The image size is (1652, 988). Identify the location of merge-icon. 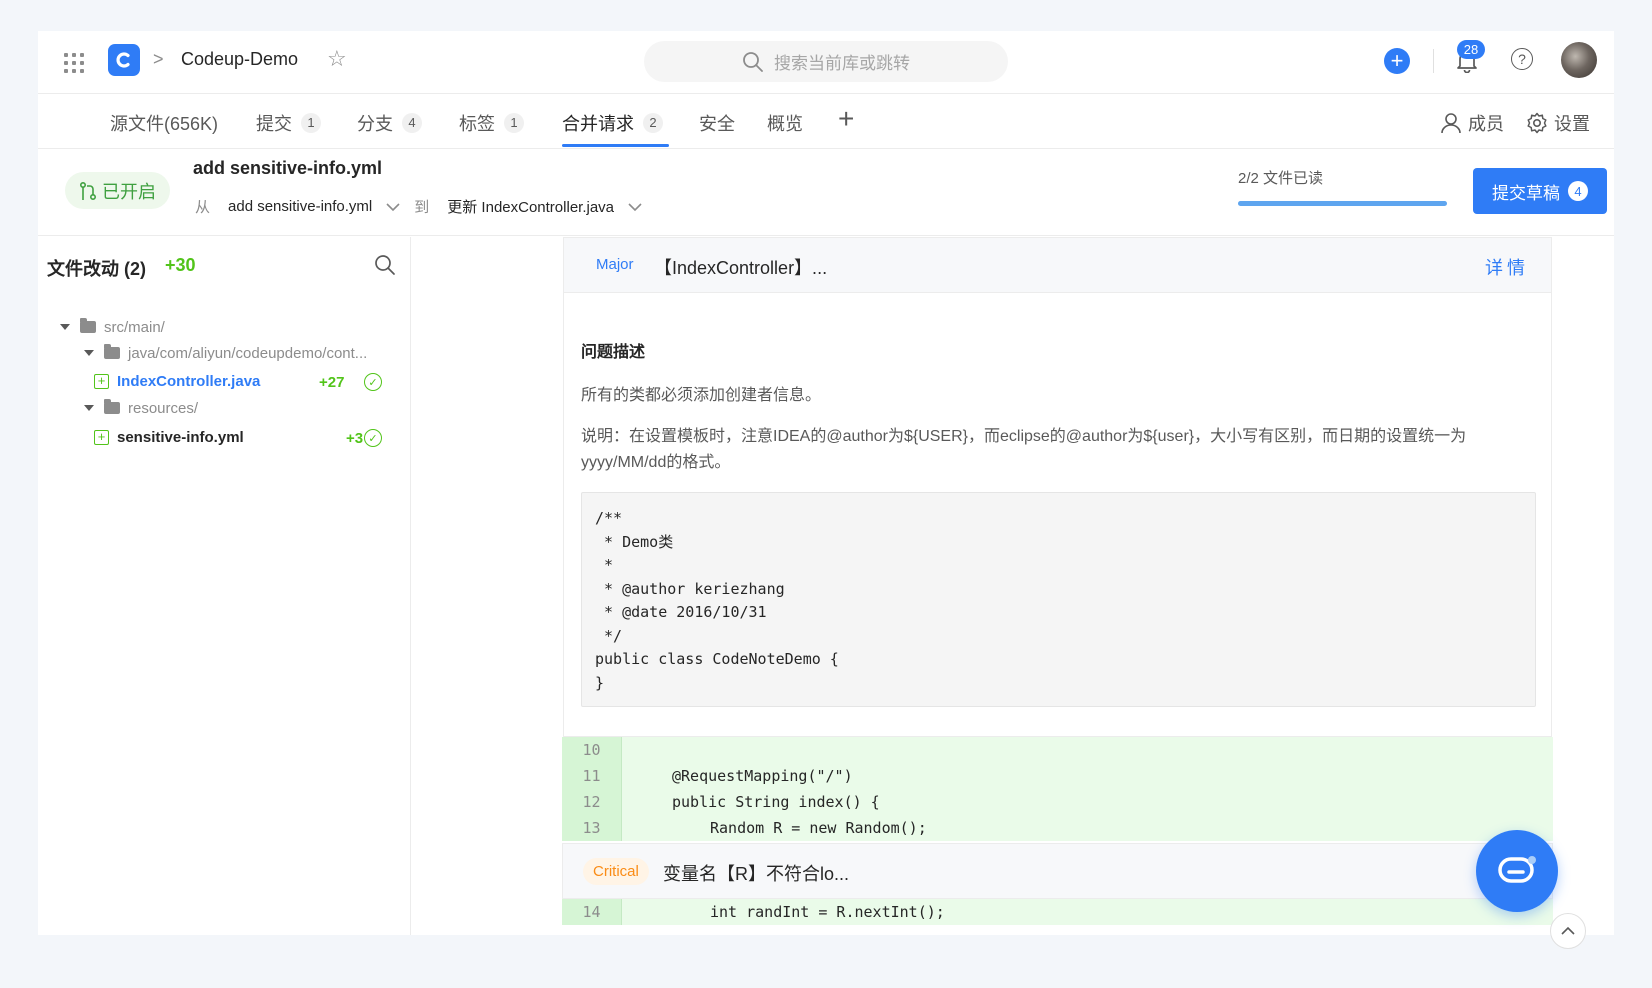
(88, 190).